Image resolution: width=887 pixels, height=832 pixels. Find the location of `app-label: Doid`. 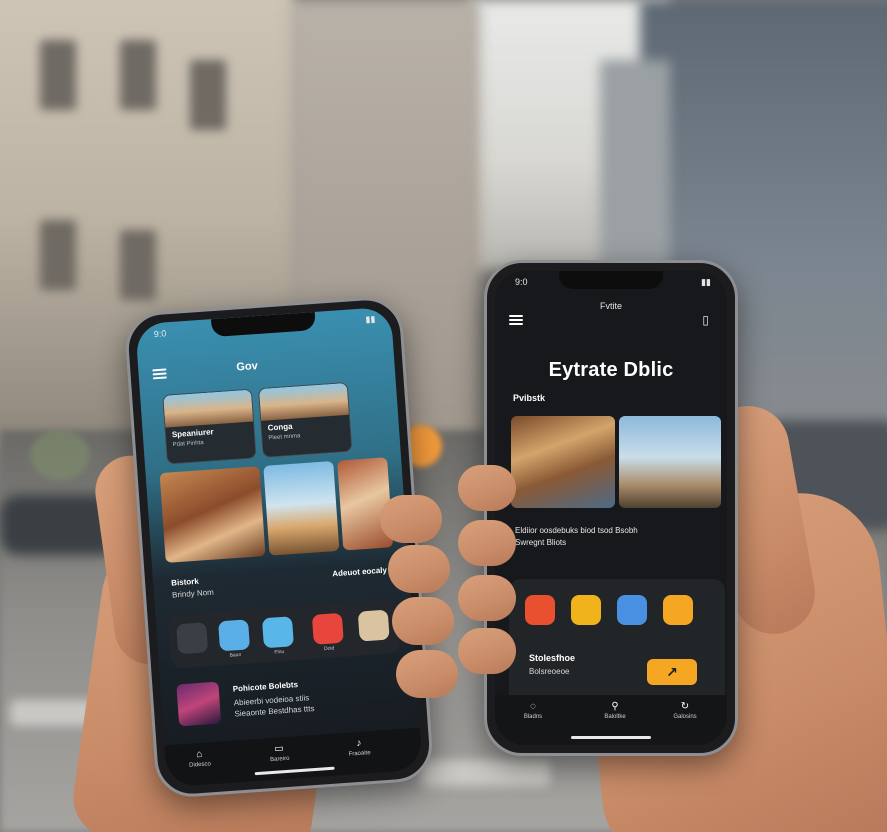

app-label: Doid is located at coordinates (329, 649).